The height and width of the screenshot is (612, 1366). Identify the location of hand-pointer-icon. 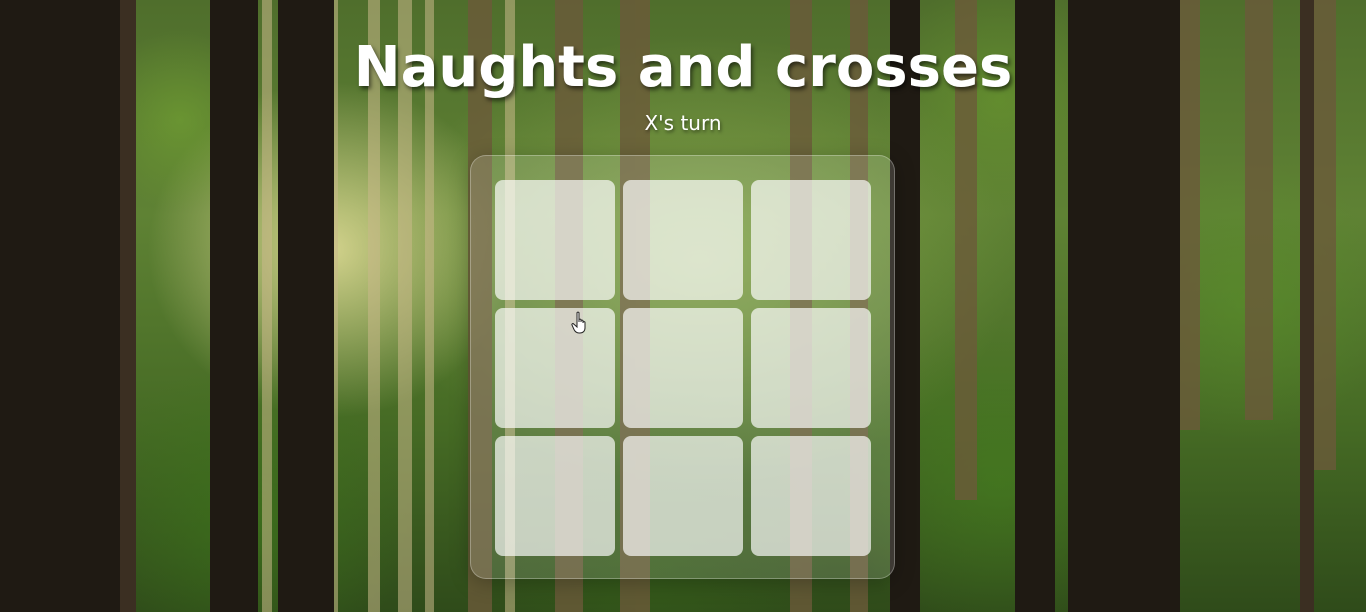
(578, 322).